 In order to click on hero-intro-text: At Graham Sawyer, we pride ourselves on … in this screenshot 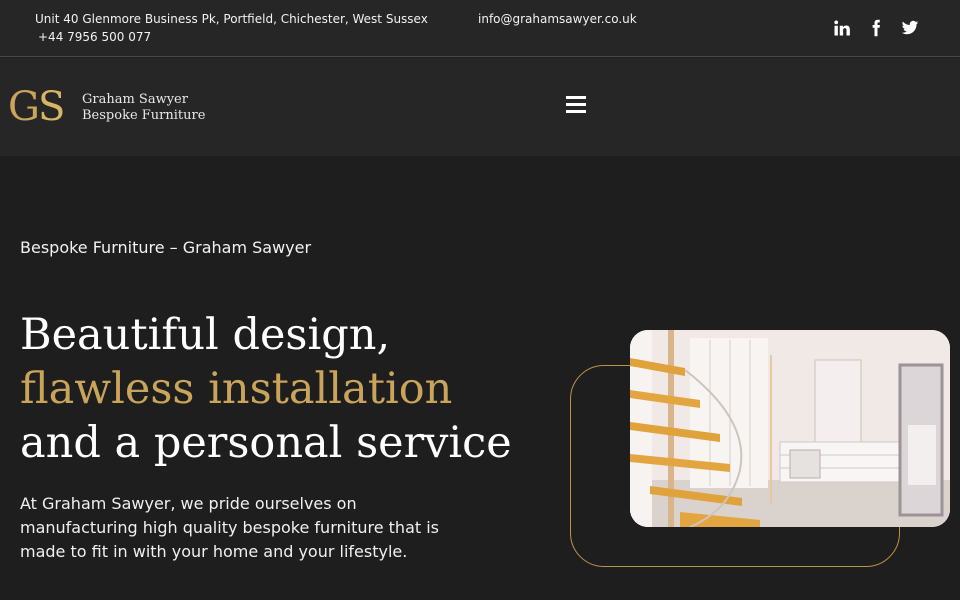, I will do `click(230, 527)`.